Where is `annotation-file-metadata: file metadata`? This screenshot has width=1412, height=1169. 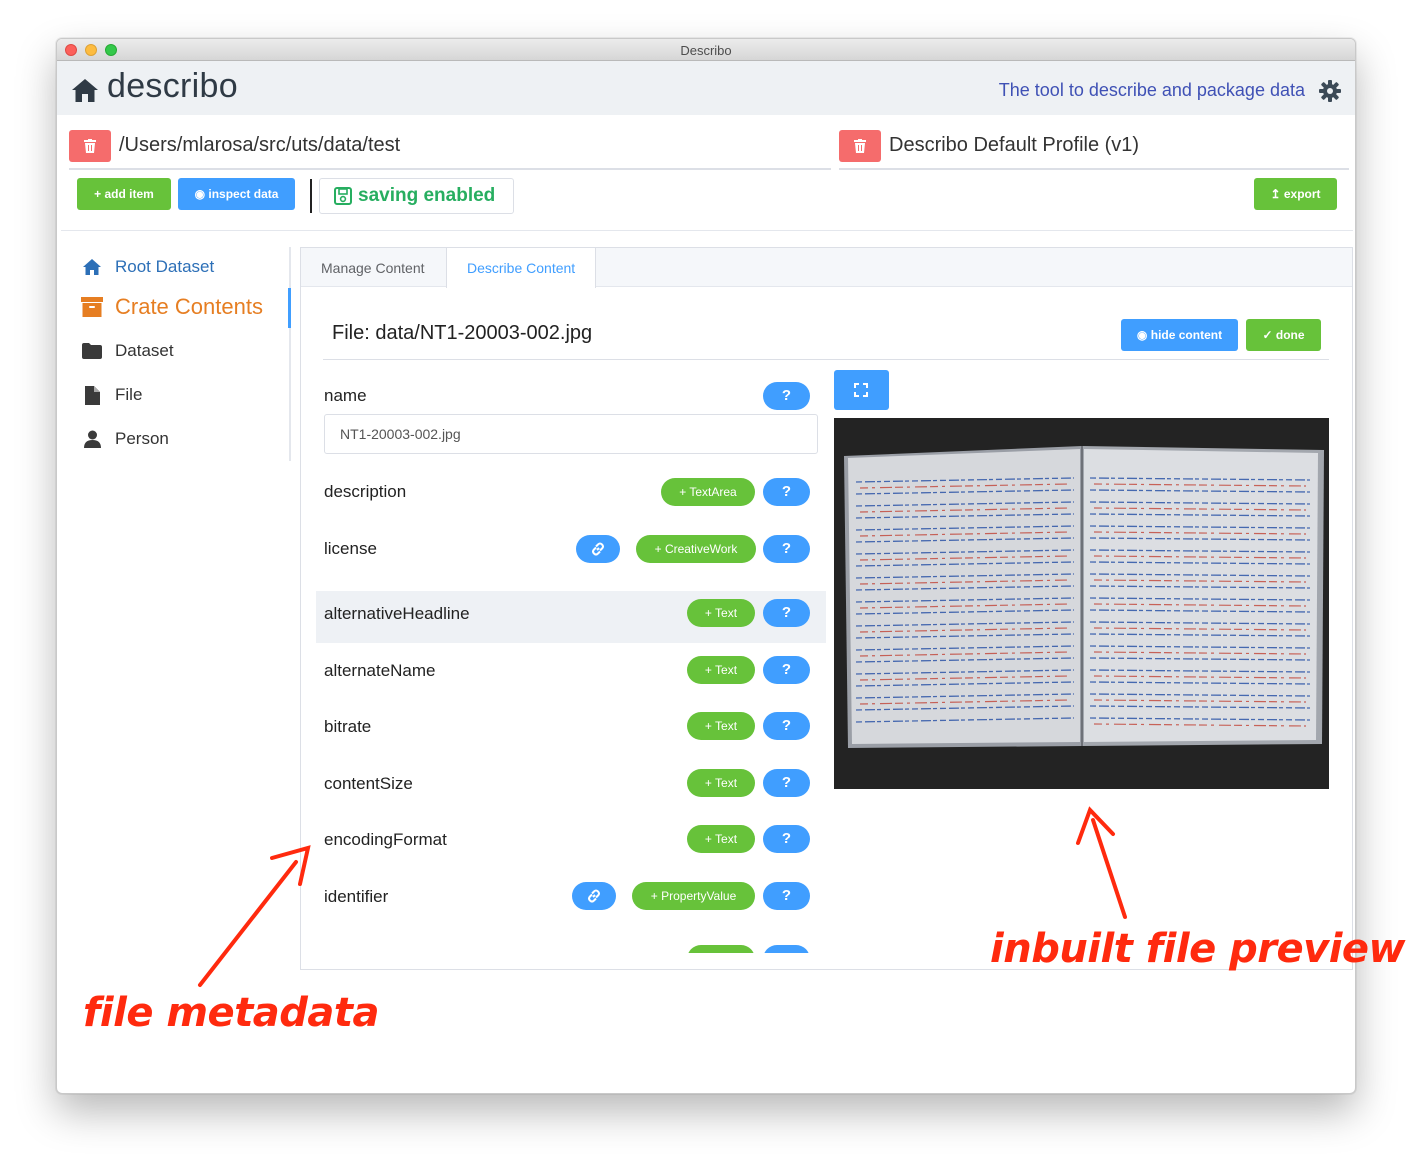
annotation-file-metadata: file metadata is located at coordinates (231, 1013).